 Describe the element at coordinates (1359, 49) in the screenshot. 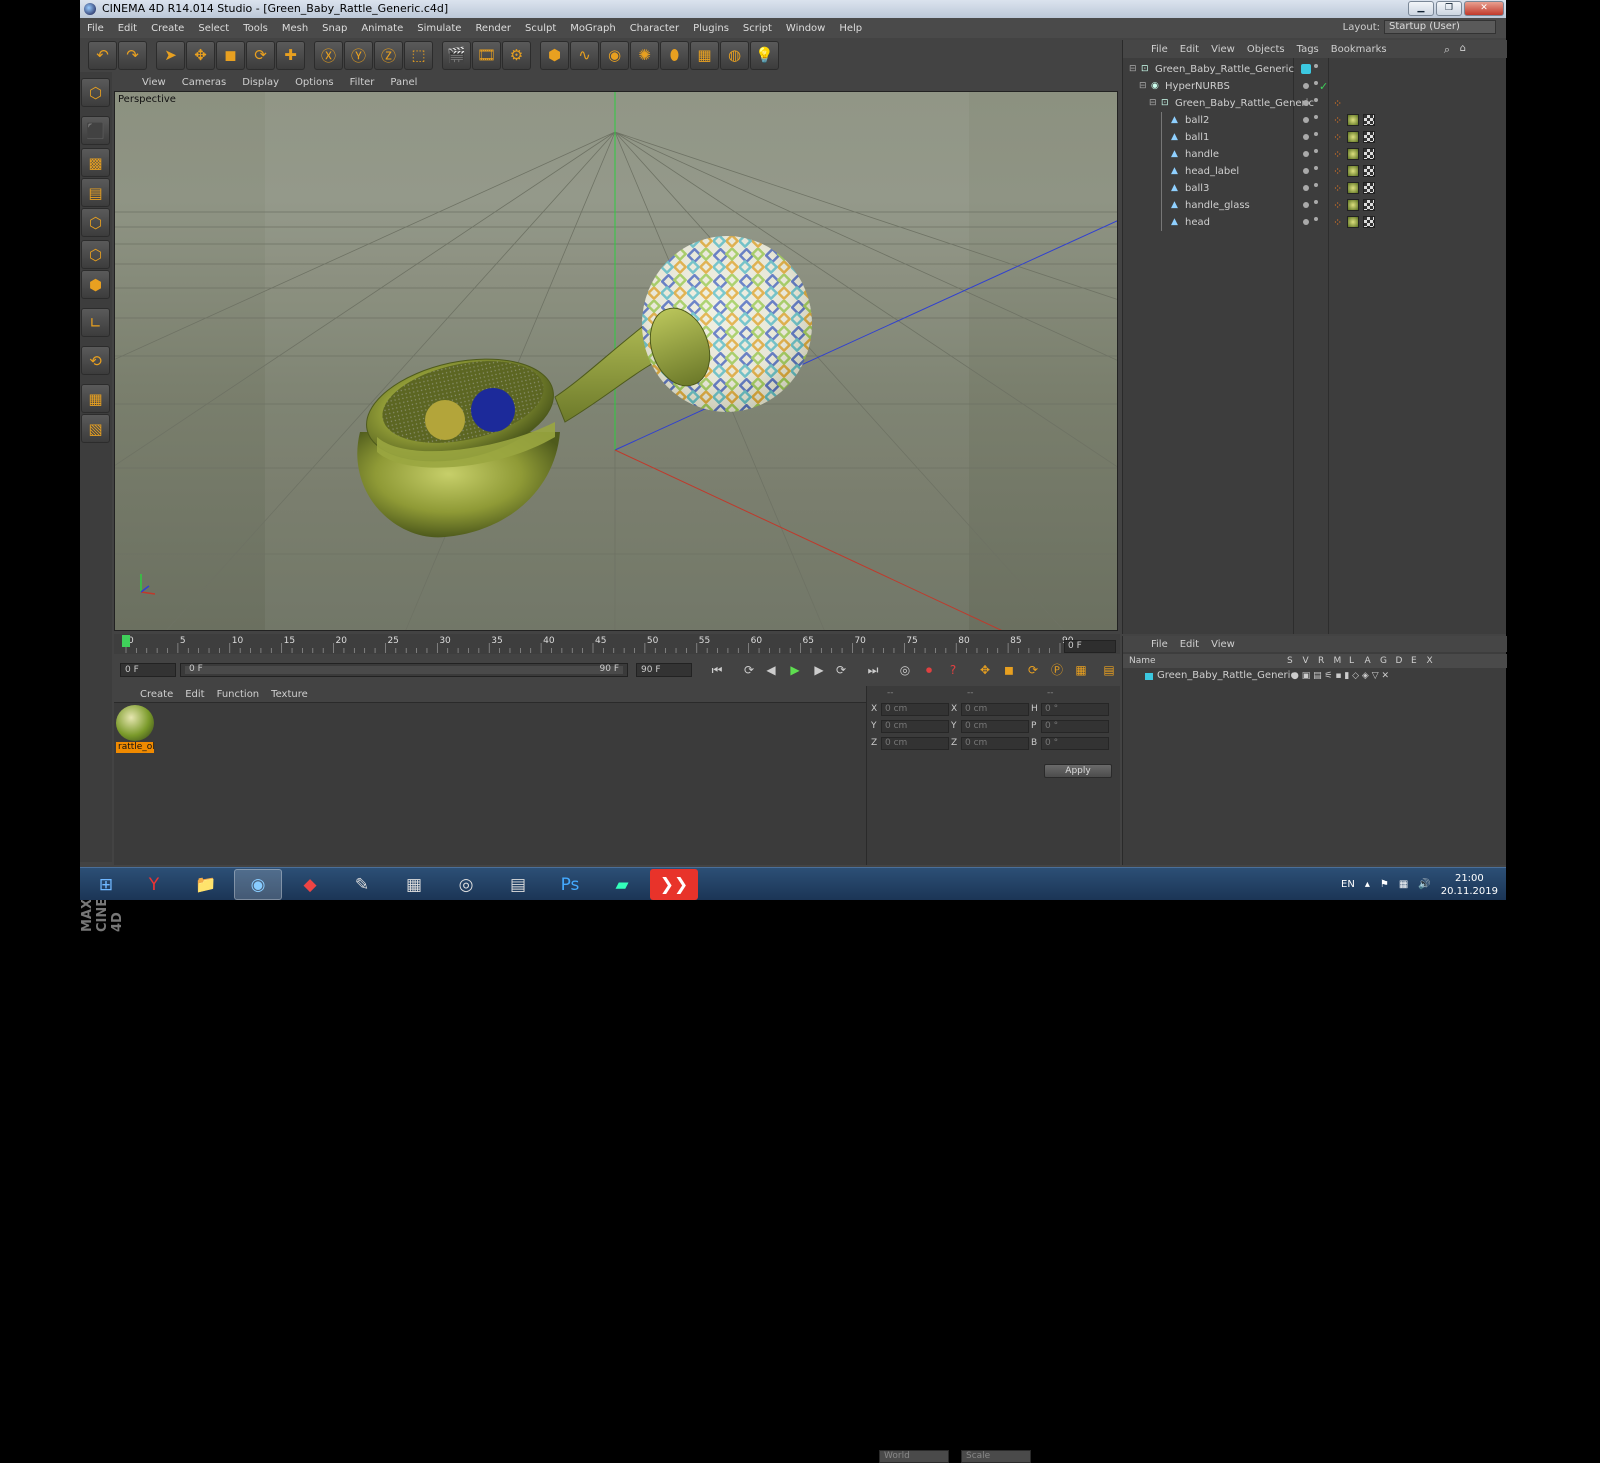

I see `object-menu-bookmarks: Bookmarks` at that location.